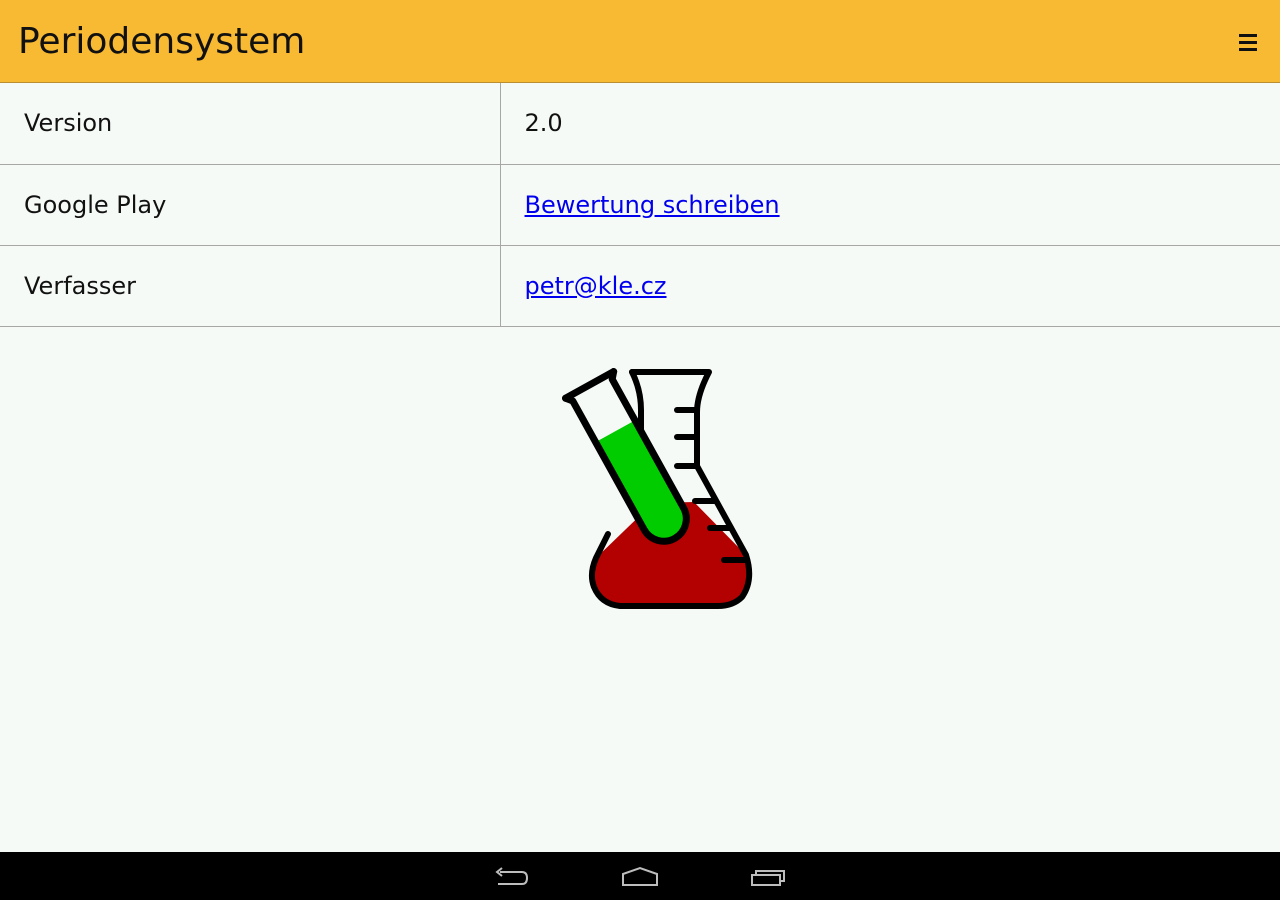  Describe the element at coordinates (162, 41) in the screenshot. I see `page-title: Periodensystem` at that location.